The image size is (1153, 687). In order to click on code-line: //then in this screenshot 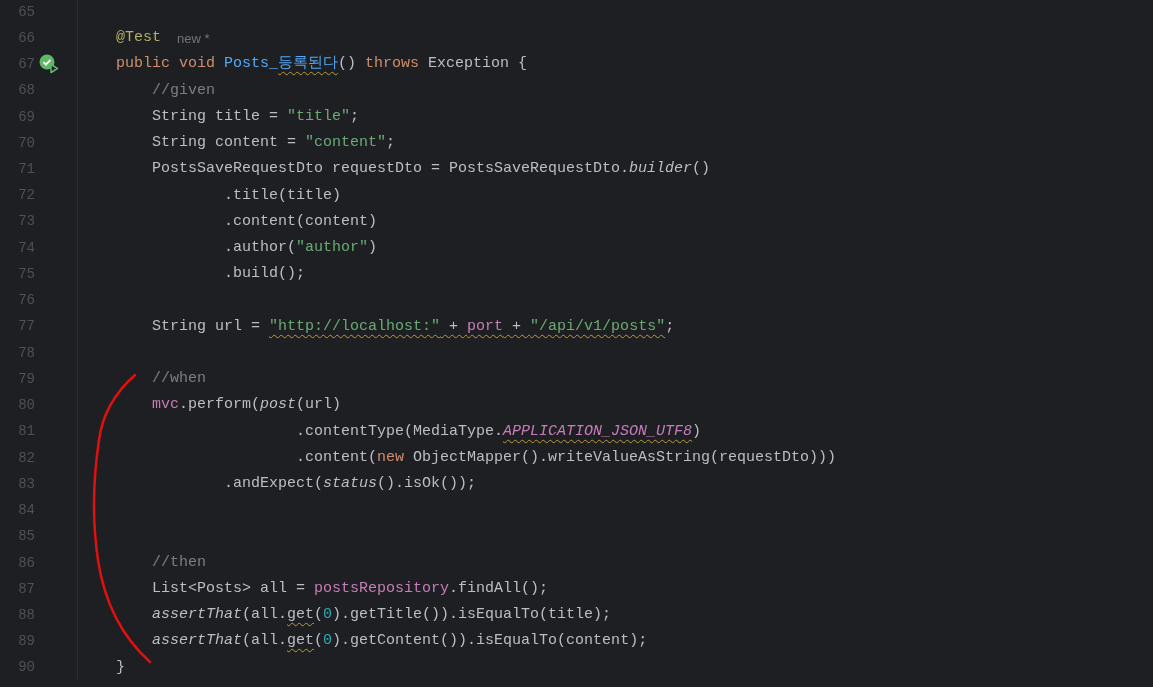, I will do `click(179, 562)`.